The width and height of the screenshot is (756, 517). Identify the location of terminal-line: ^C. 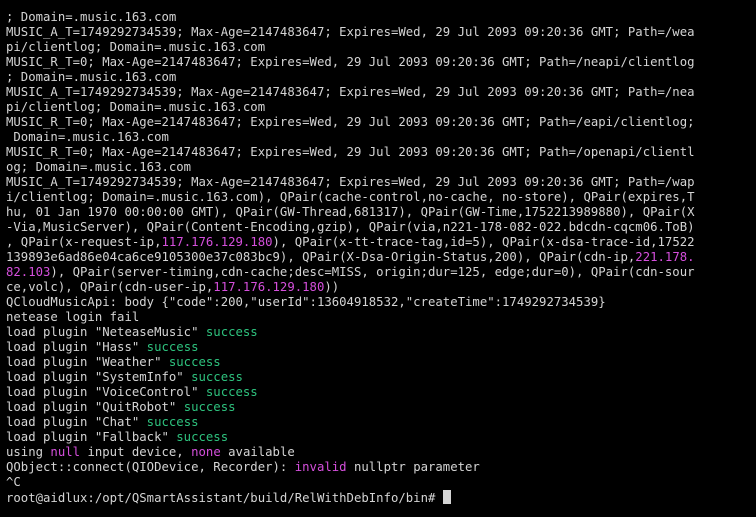
(378, 482).